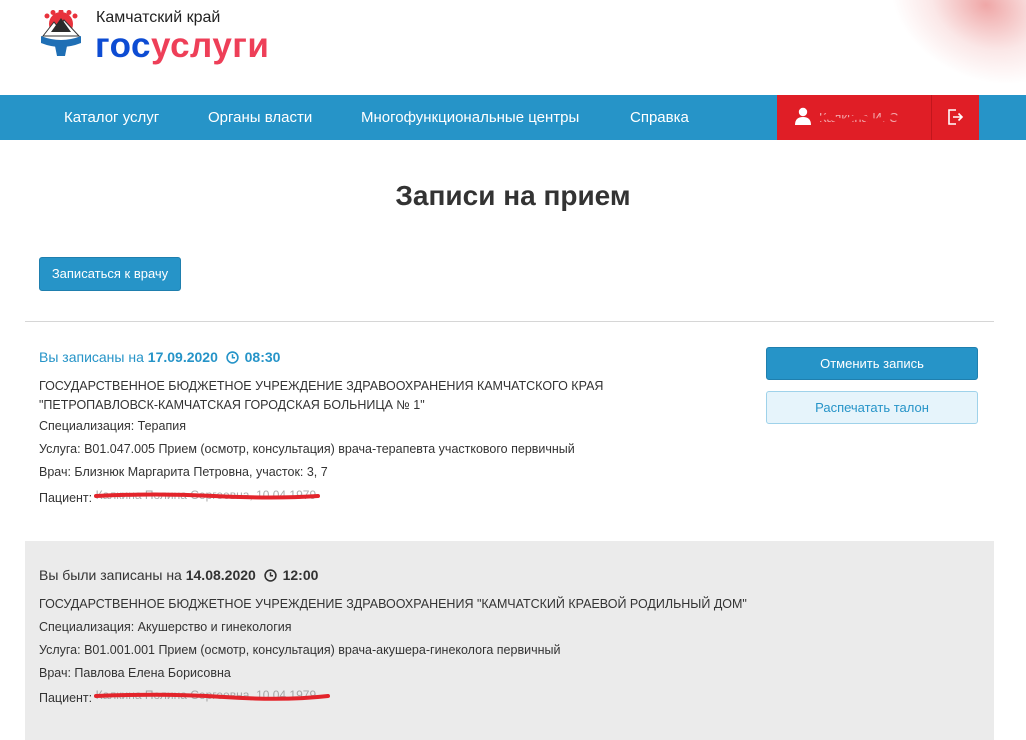 This screenshot has width=1026, height=740. Describe the element at coordinates (262, 357) in the screenshot. I see `appointment-time: 08:30` at that location.